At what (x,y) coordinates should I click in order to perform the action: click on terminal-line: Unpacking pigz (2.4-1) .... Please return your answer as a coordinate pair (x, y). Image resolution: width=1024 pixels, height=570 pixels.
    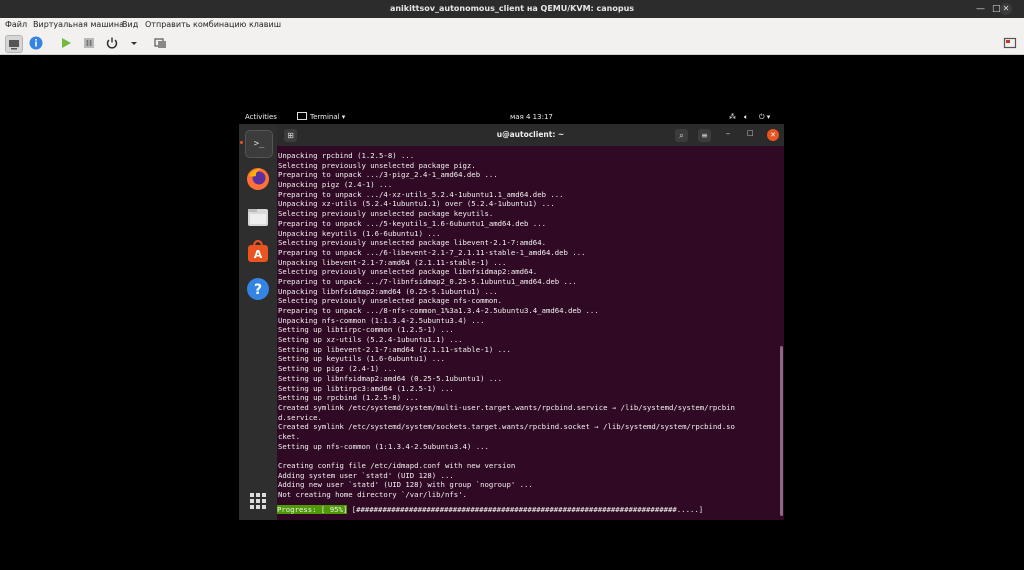
    Looking at the image, I should click on (335, 185).